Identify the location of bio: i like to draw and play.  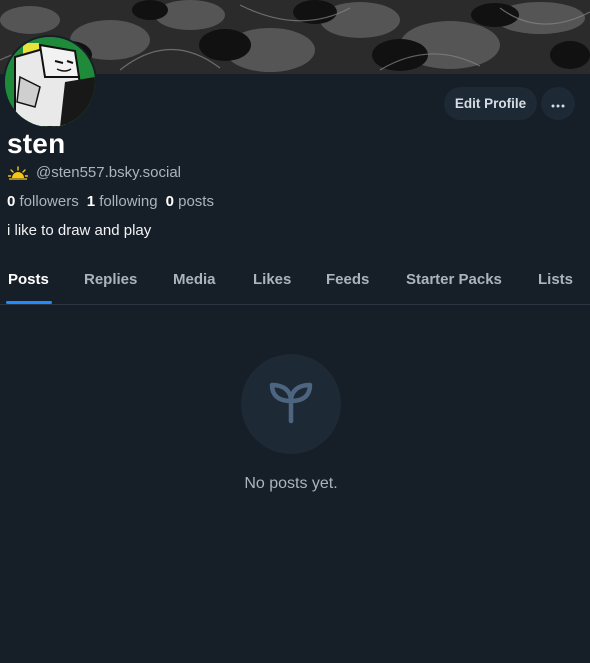
(79, 230).